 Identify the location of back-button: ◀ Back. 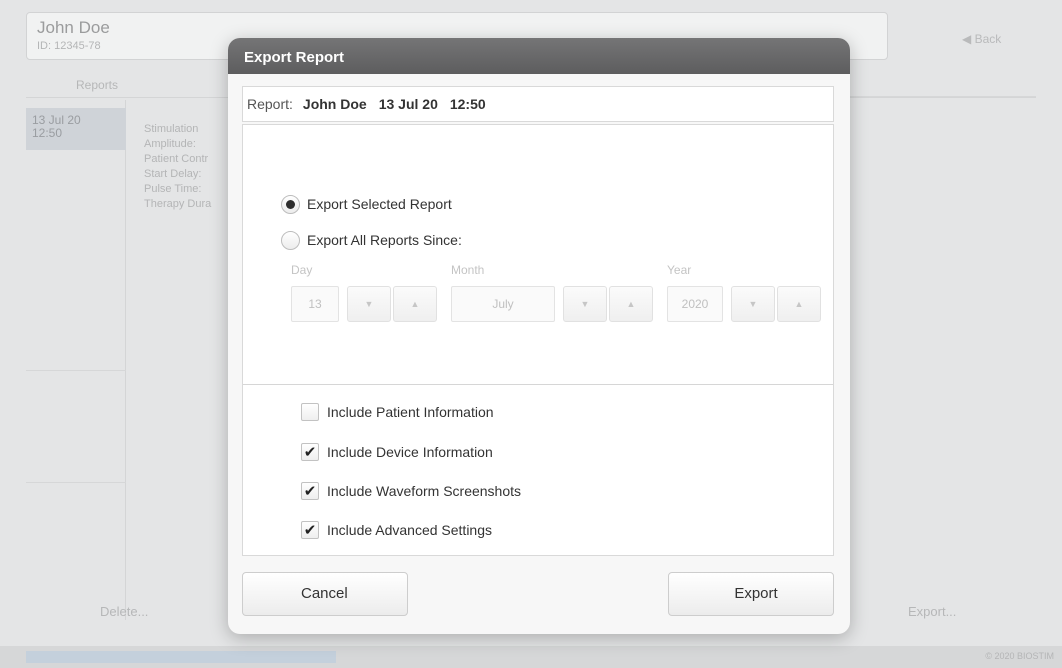
(981, 39).